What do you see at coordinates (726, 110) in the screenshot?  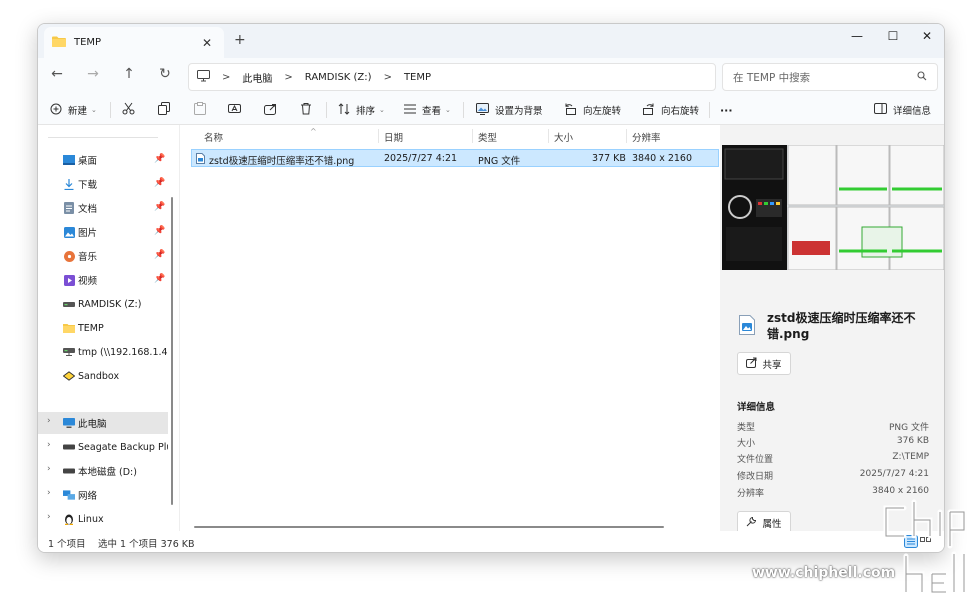 I see `more-options-button: ···` at bounding box center [726, 110].